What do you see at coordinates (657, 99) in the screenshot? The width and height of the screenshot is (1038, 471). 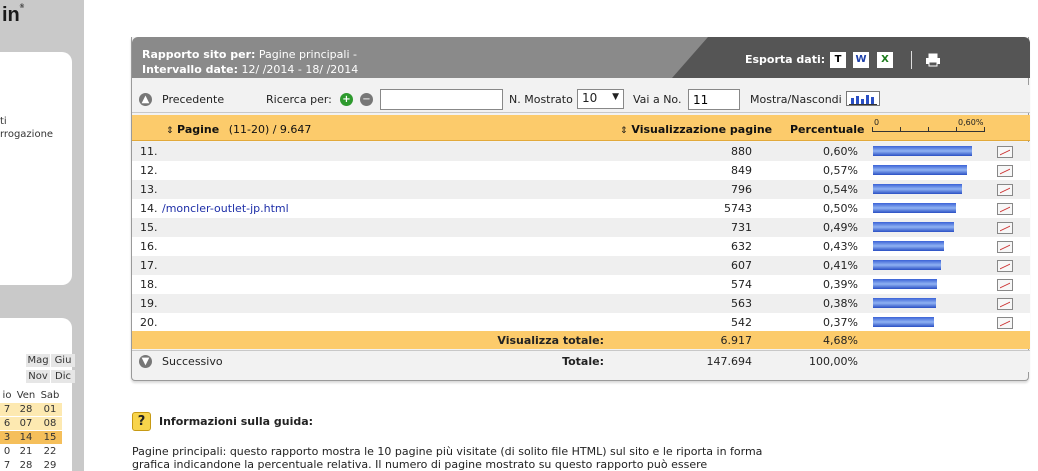 I see `goto-label: Vai a No.` at bounding box center [657, 99].